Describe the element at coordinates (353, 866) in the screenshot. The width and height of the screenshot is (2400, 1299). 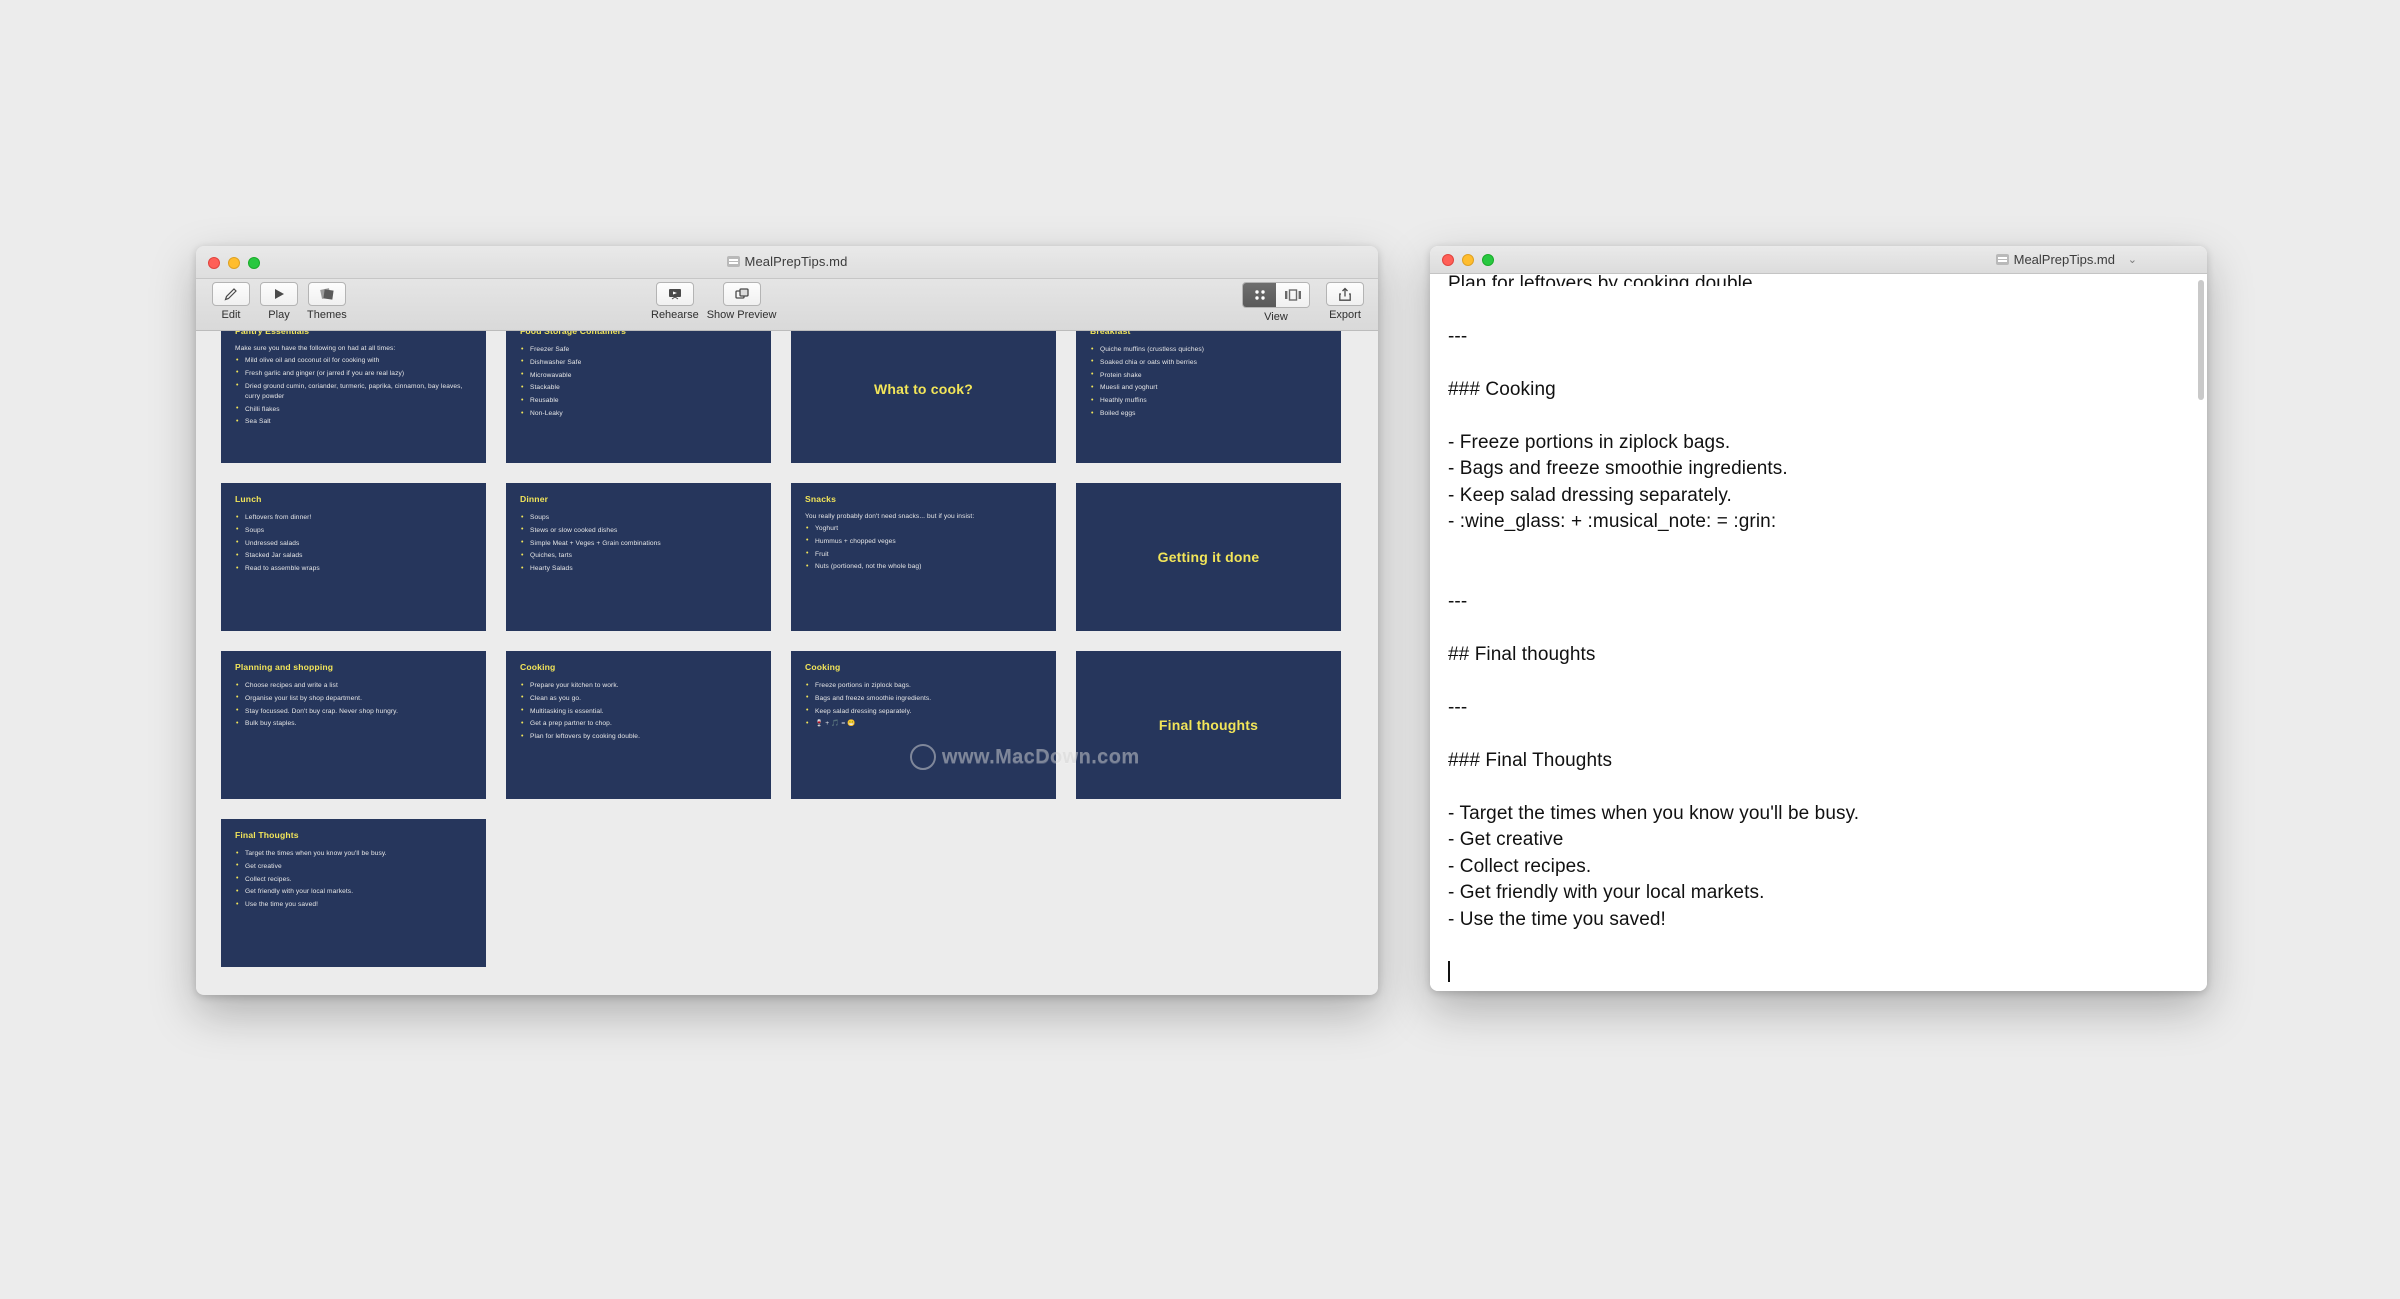
I see `list-item: Get creative` at that location.